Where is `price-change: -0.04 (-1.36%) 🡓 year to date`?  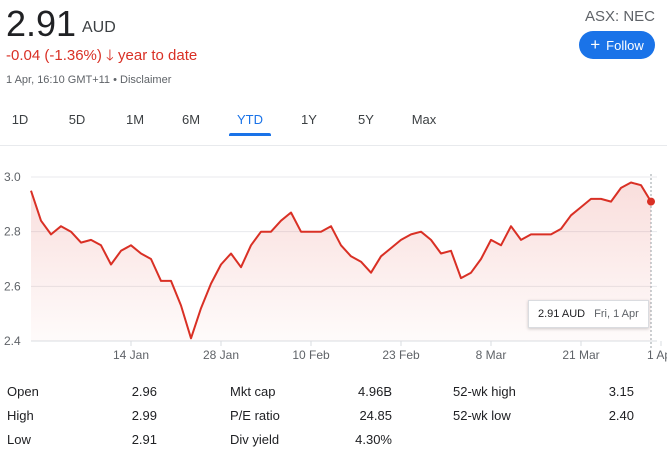 price-change: -0.04 (-1.36%) 🡓 year to date is located at coordinates (101, 57).